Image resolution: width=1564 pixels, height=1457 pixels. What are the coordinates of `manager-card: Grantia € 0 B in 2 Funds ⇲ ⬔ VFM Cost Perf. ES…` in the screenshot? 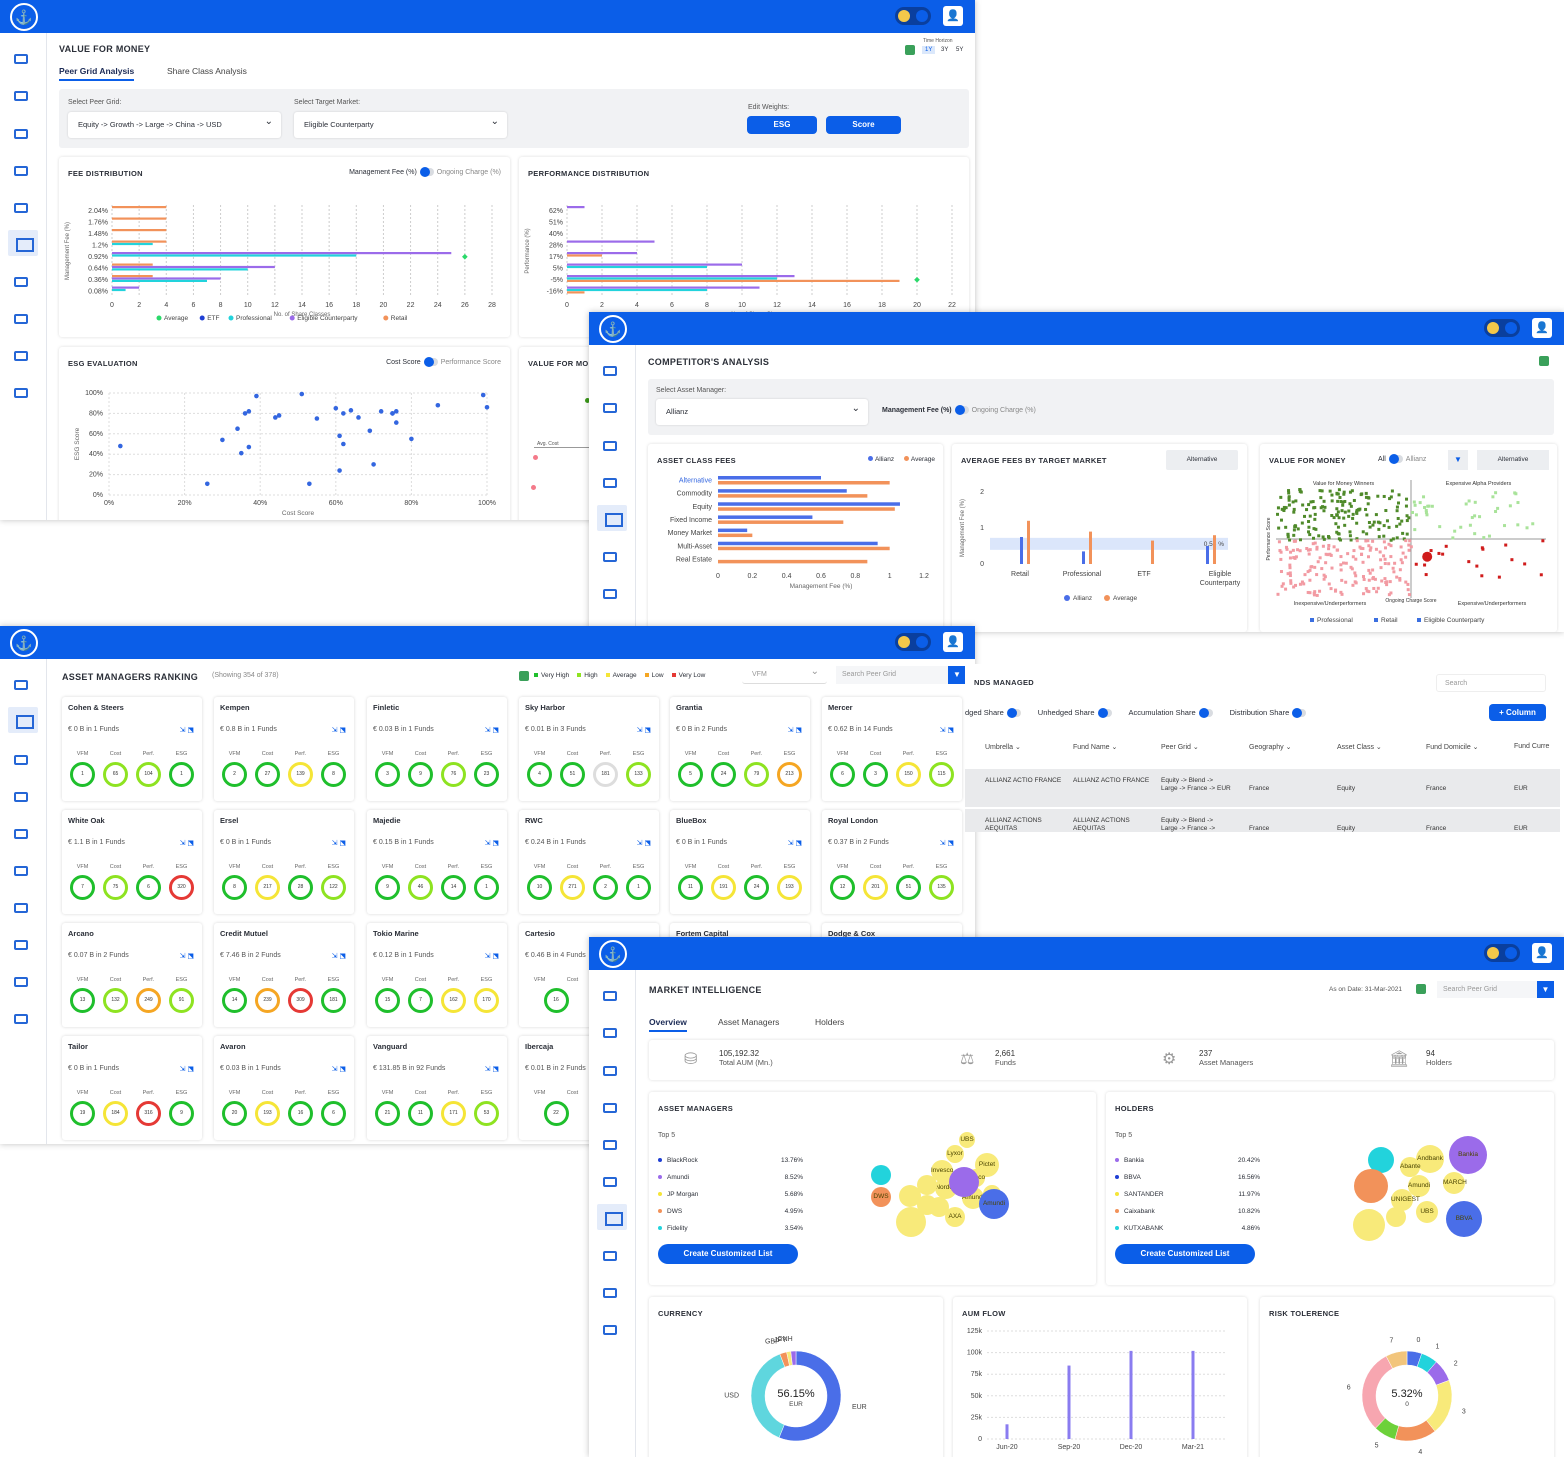 It's located at (740, 749).